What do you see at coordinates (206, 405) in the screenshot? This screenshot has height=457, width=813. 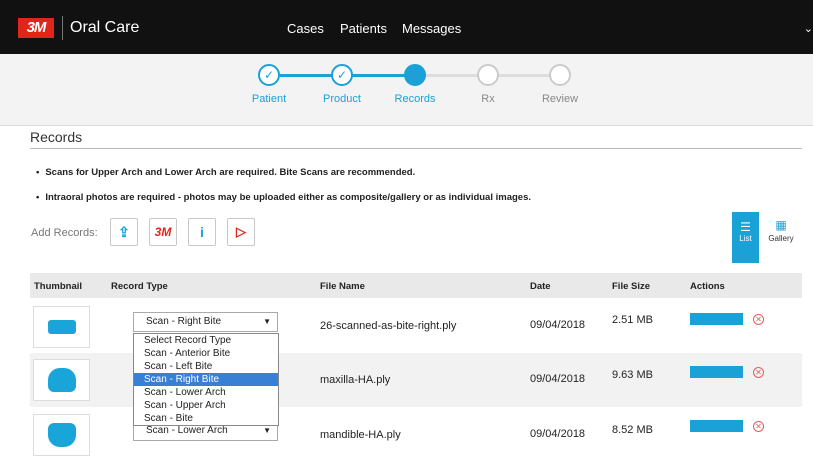 I see `dropdown-option: Scan - Upper Arch` at bounding box center [206, 405].